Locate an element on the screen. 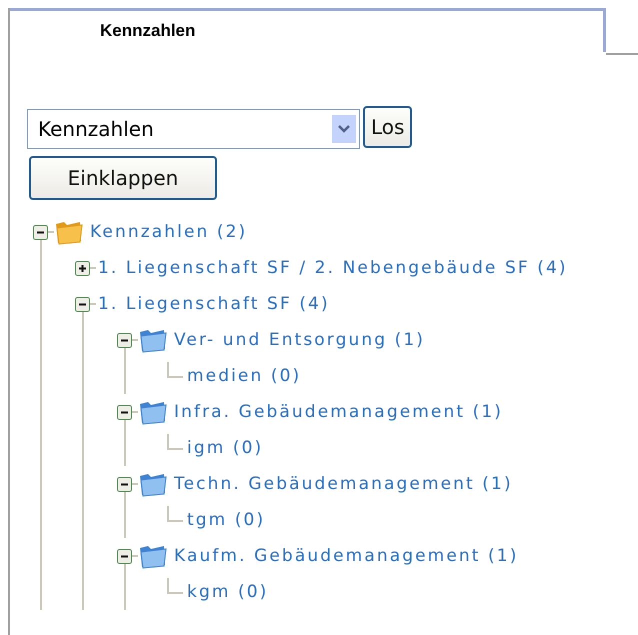 This screenshot has height=635, width=638. tree-item-link: 1. Liegenschaft SF / 2. Nebengebäude SF (4) is located at coordinates (333, 268).